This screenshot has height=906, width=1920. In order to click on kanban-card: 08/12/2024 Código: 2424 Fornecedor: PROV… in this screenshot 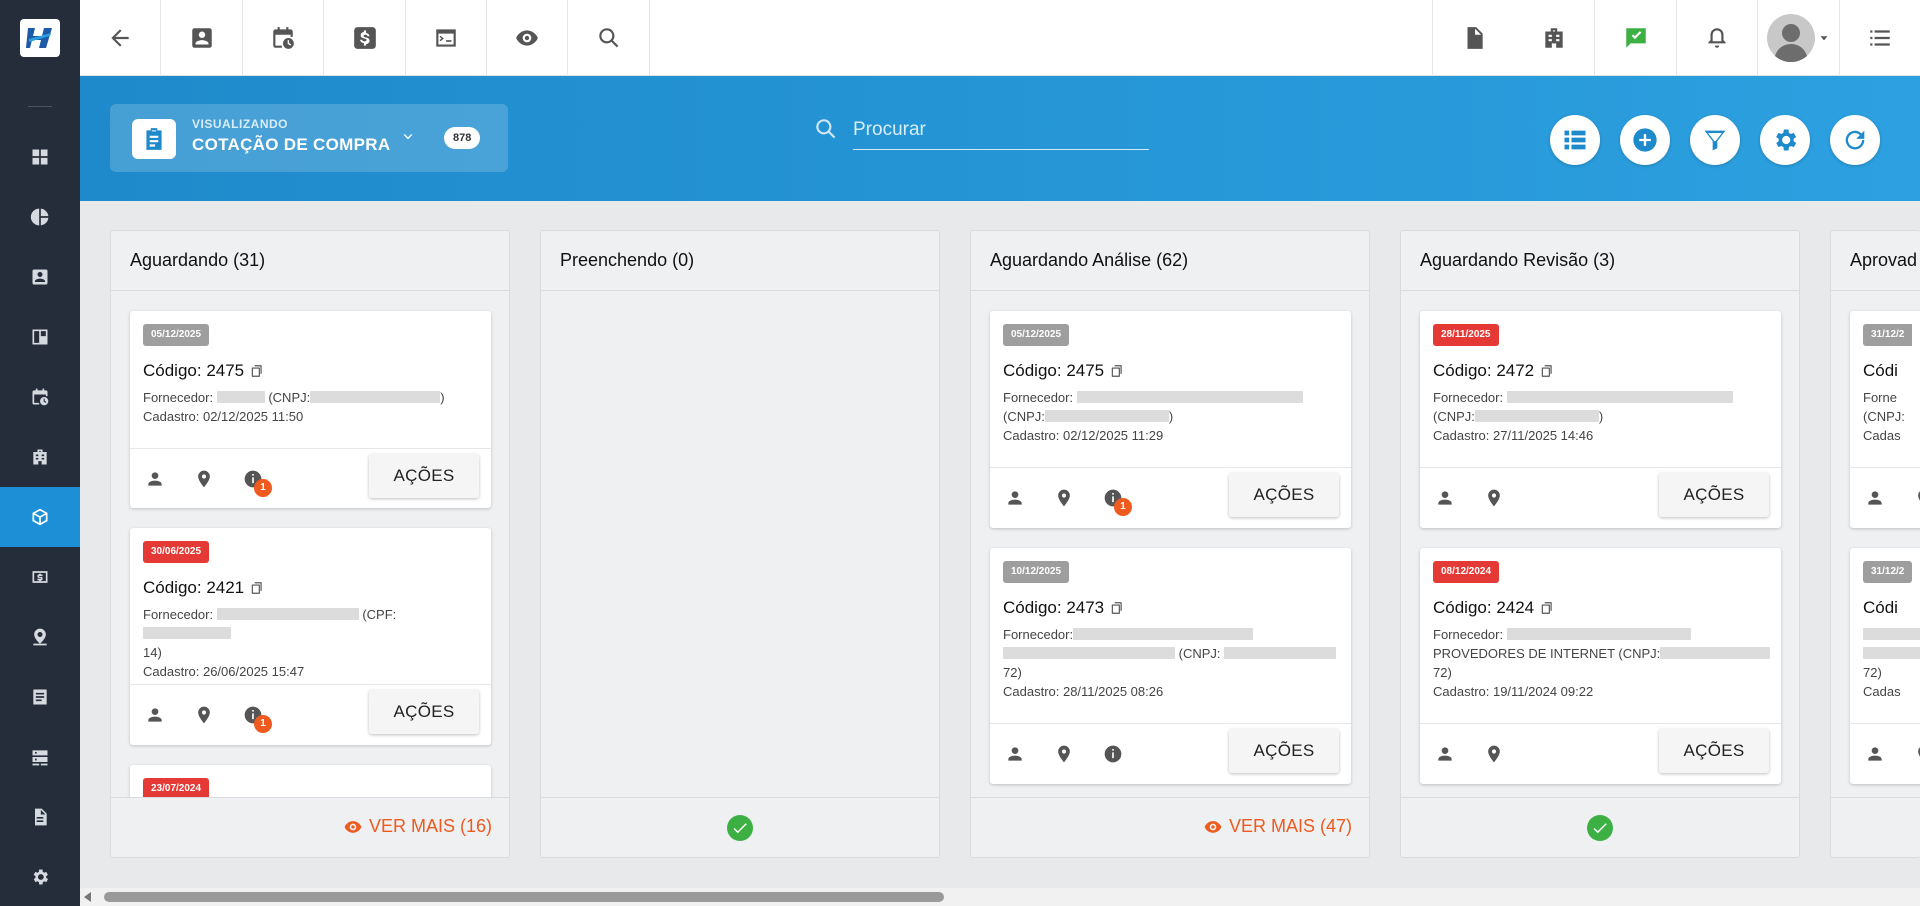, I will do `click(1600, 666)`.